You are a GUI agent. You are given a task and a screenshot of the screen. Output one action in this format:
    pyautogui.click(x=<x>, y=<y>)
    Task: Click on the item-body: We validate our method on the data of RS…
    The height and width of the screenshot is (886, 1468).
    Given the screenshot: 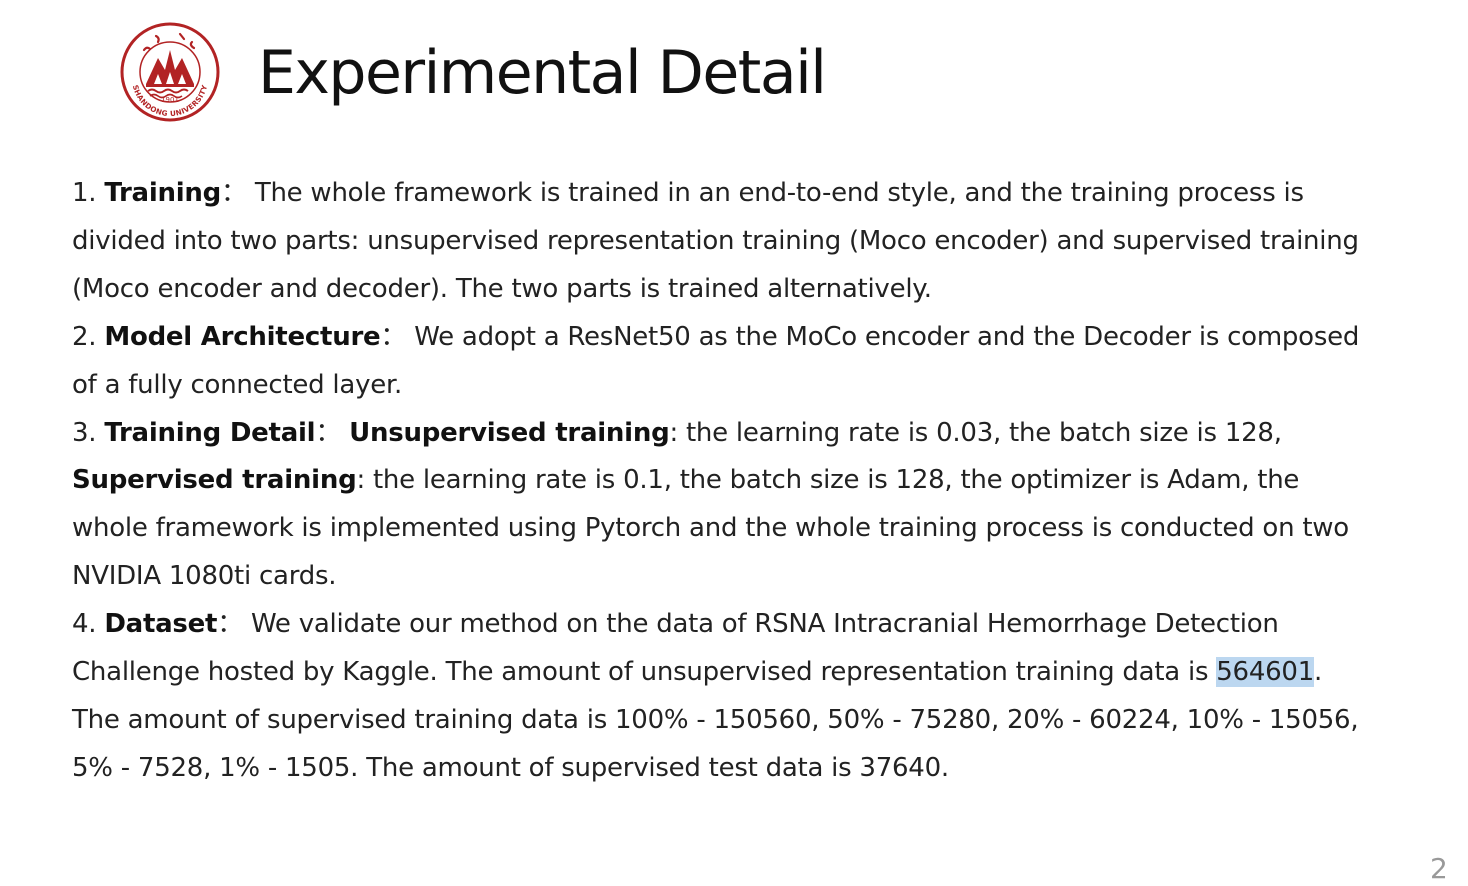 What is the action you would take?
    pyautogui.click(x=675, y=648)
    